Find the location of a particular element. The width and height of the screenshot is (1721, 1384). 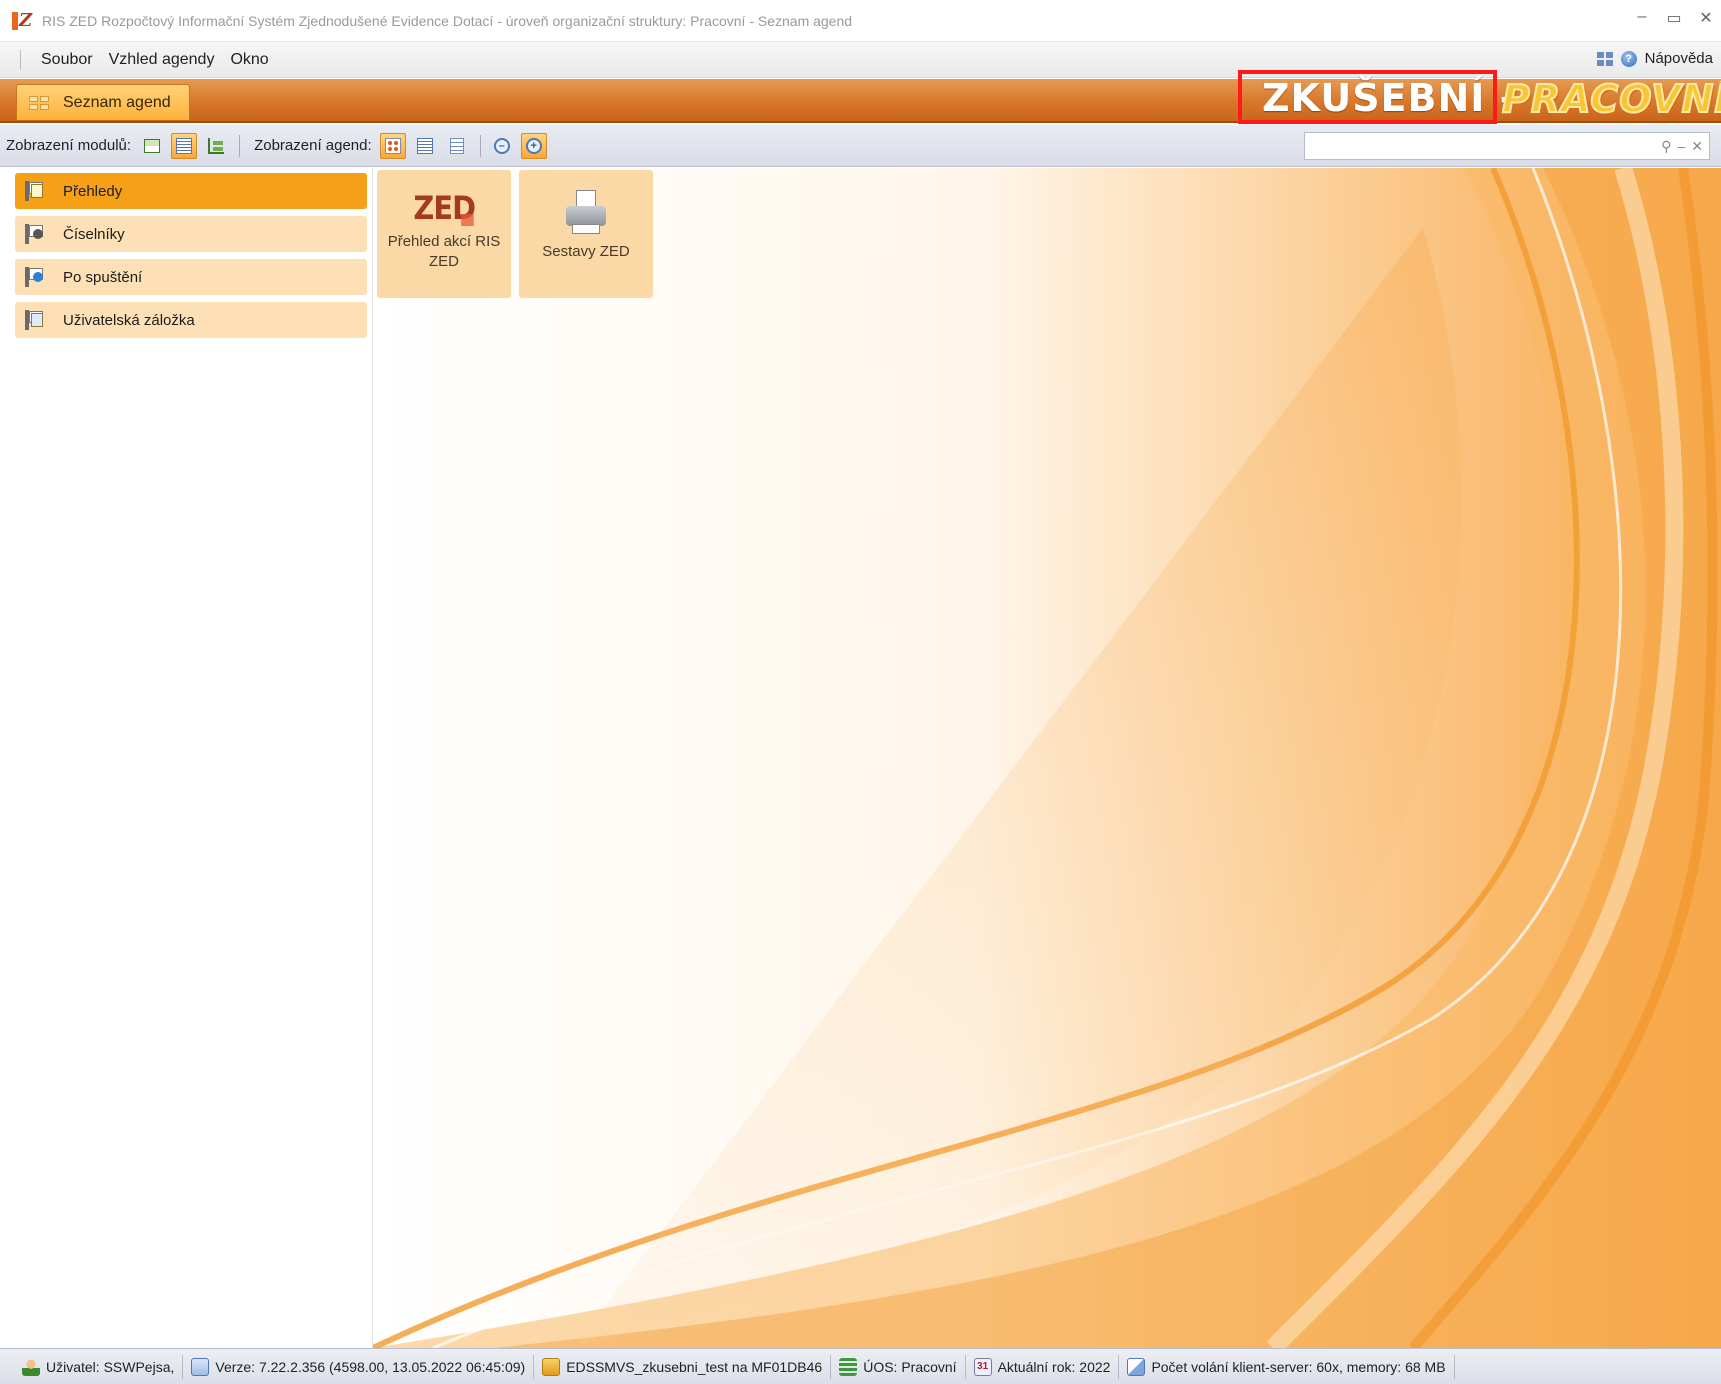

modules-view-list-button is located at coordinates (184, 145).